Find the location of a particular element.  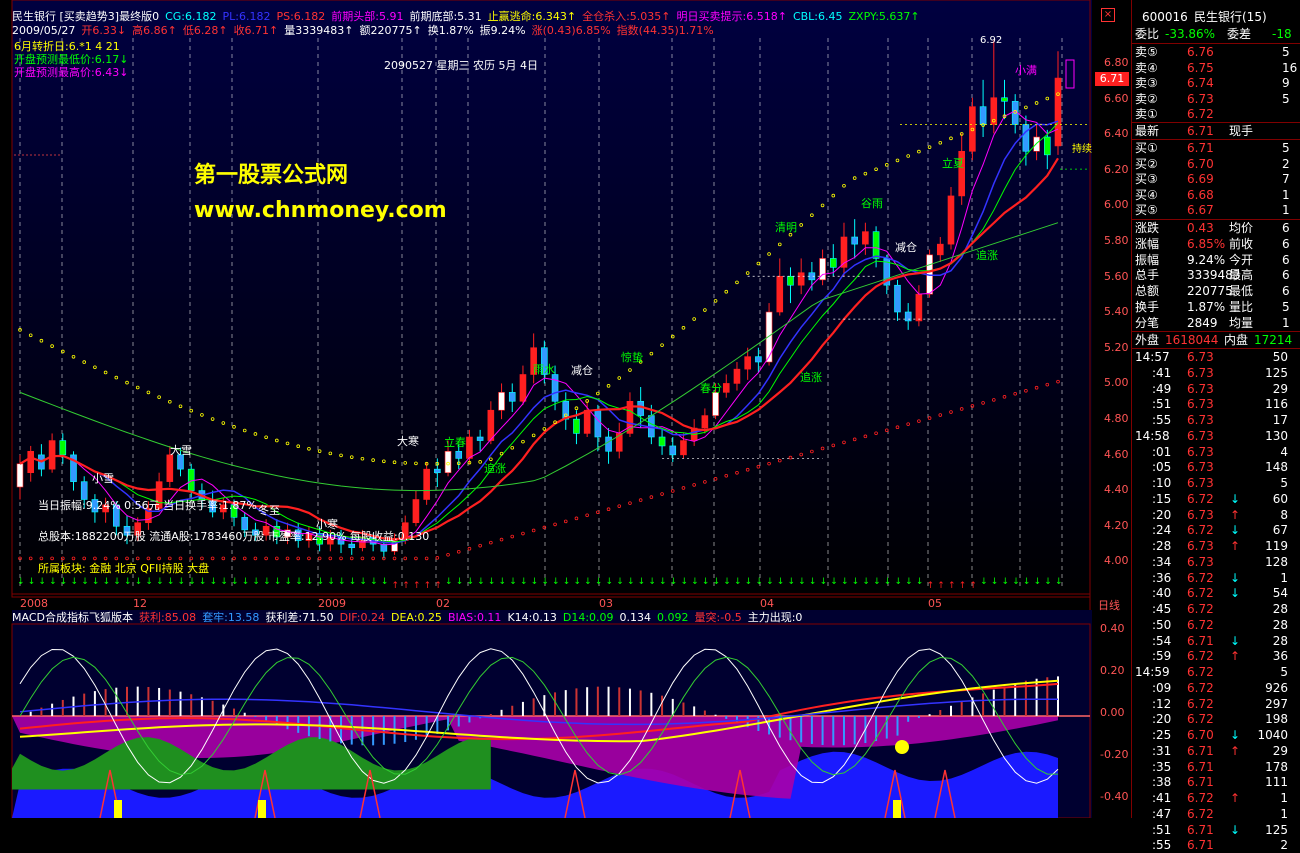

indicator-item: DIF:0.24 is located at coordinates (362, 617).